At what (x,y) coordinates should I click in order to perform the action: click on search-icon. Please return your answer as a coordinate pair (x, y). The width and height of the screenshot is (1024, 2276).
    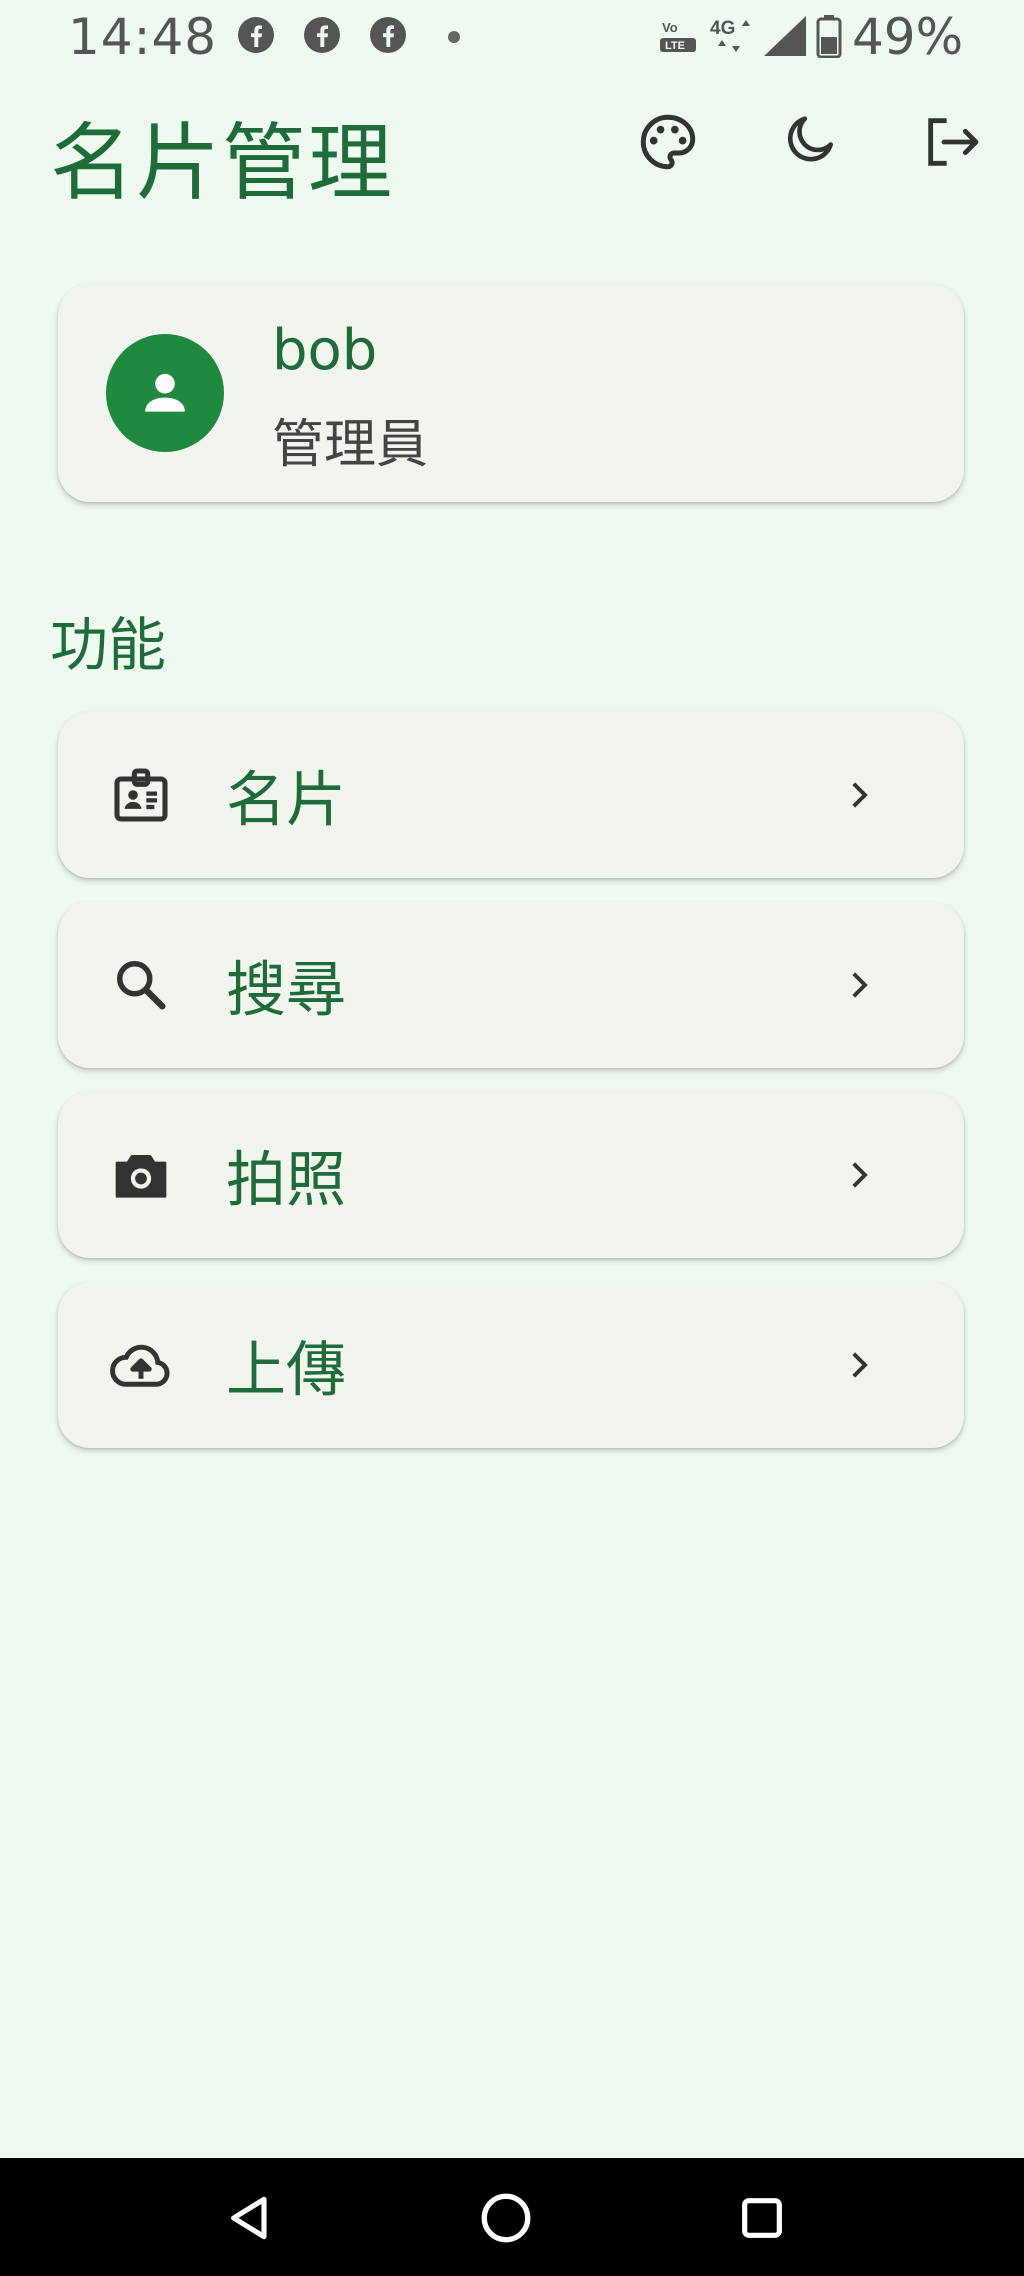
    Looking at the image, I should click on (141, 985).